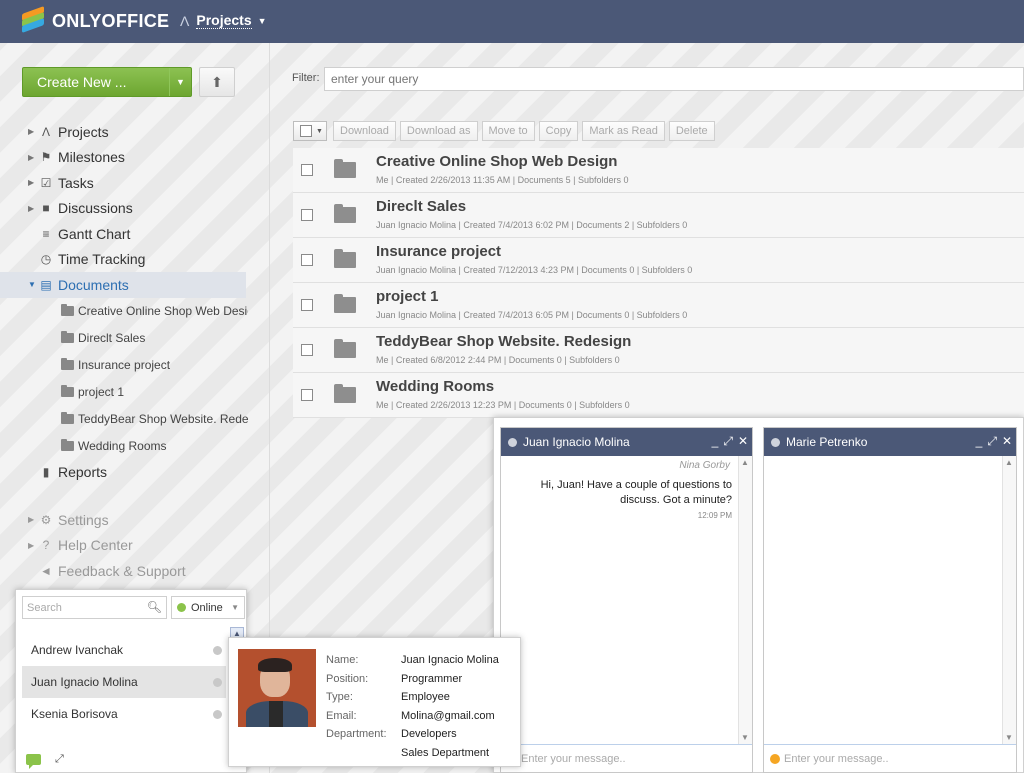 Image resolution: width=1024 pixels, height=773 pixels. I want to click on folder-title: Wedding Rooms, so click(435, 386).